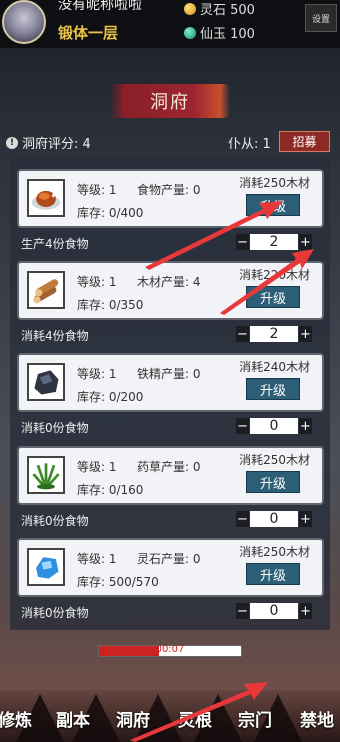  I want to click on timer-progress-bar: 00:07, so click(170, 650).